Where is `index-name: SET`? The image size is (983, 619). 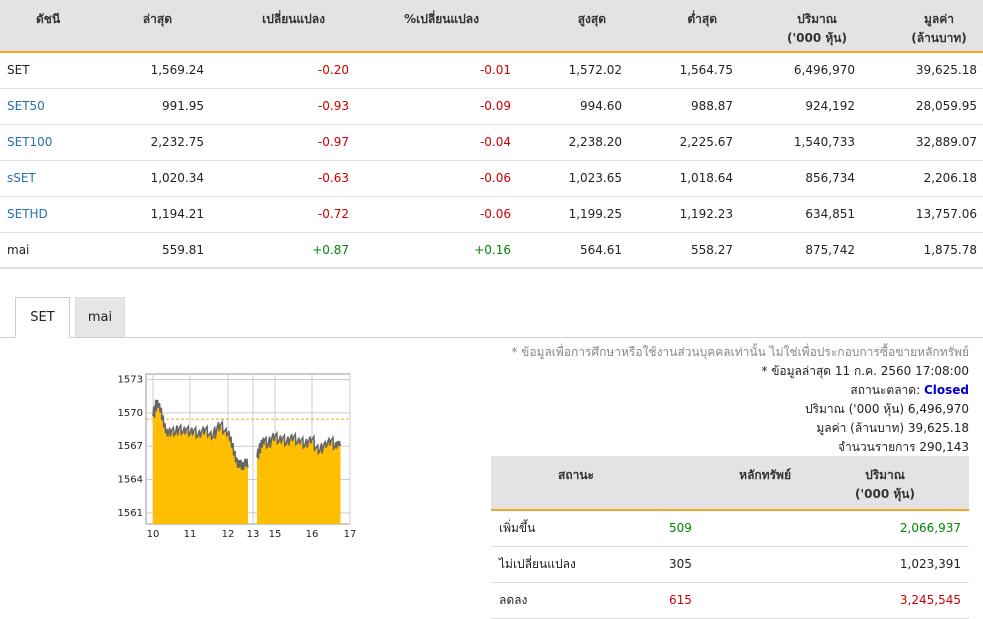 index-name: SET is located at coordinates (50, 70).